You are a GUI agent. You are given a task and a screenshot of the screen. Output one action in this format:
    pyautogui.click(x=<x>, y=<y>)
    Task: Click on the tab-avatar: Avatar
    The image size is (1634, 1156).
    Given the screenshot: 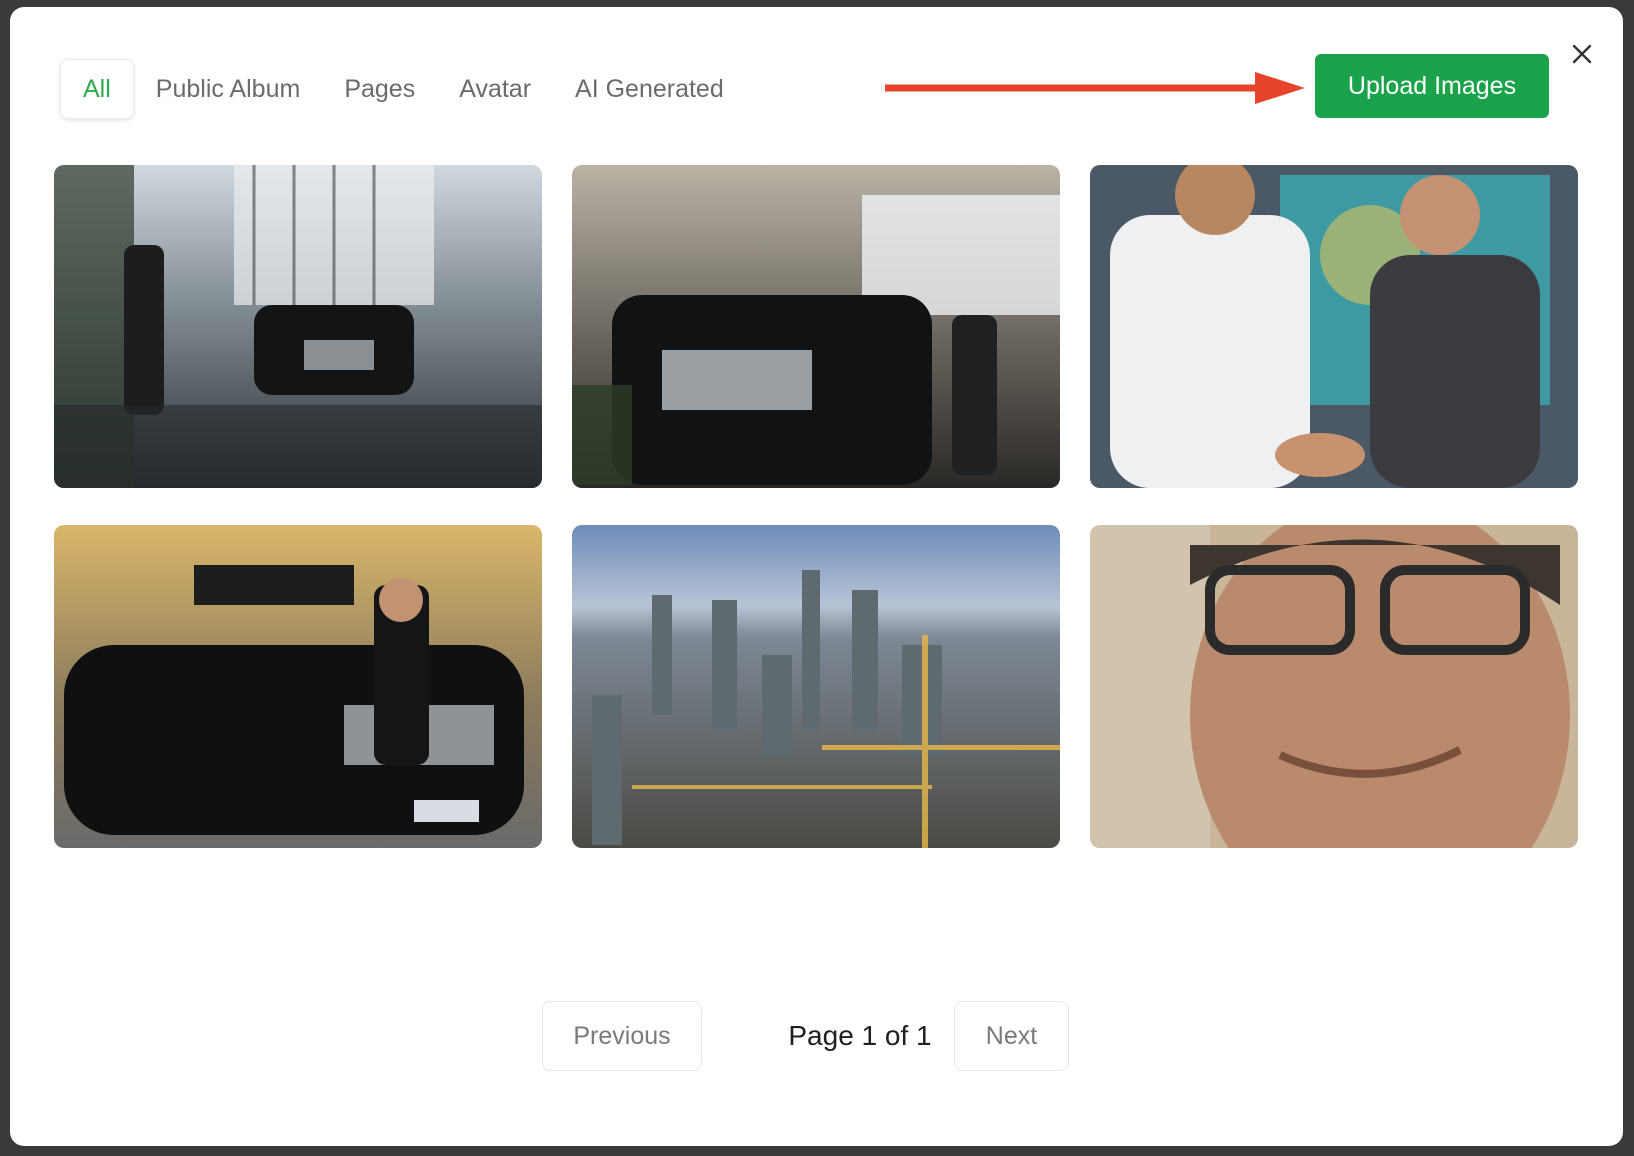 What is the action you would take?
    pyautogui.click(x=495, y=89)
    